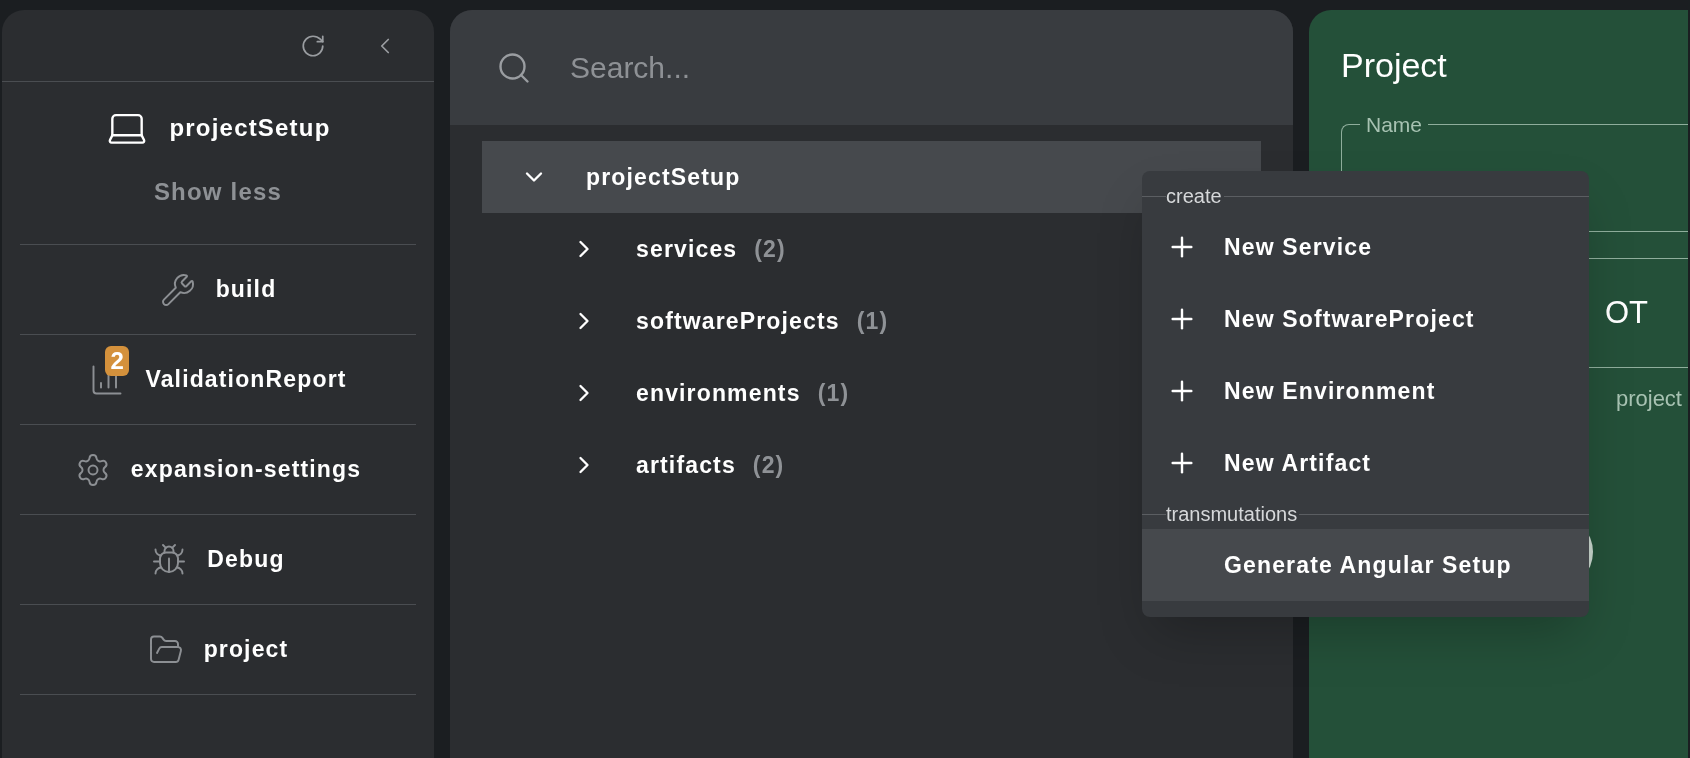  Describe the element at coordinates (246, 649) in the screenshot. I see `sidebar-item: project` at that location.